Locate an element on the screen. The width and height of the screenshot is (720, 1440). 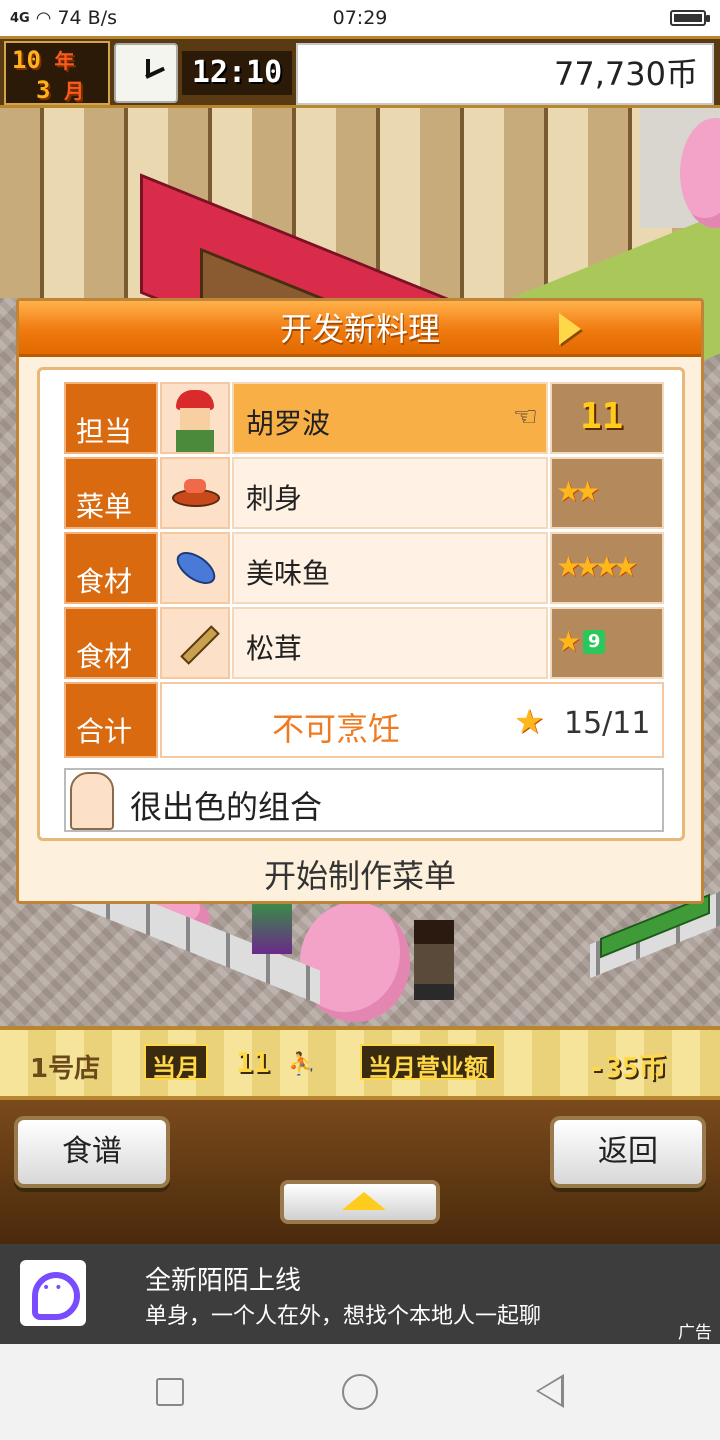
assistant-avatar is located at coordinates (92, 801).